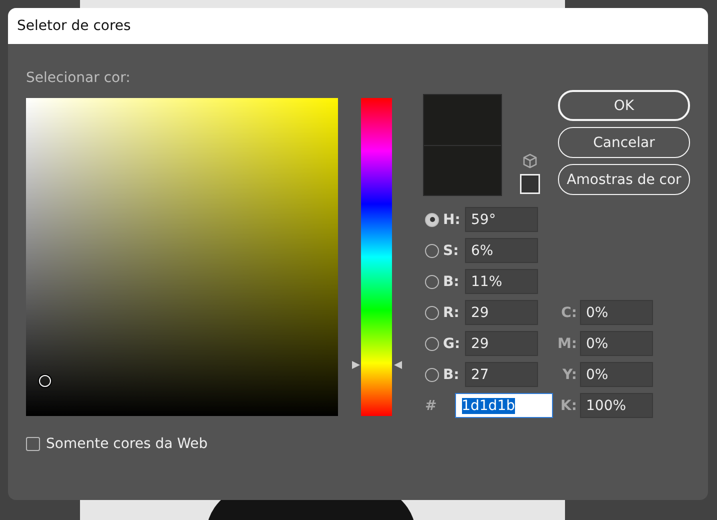  What do you see at coordinates (624, 142) in the screenshot?
I see `dialog-button: Cancelar` at bounding box center [624, 142].